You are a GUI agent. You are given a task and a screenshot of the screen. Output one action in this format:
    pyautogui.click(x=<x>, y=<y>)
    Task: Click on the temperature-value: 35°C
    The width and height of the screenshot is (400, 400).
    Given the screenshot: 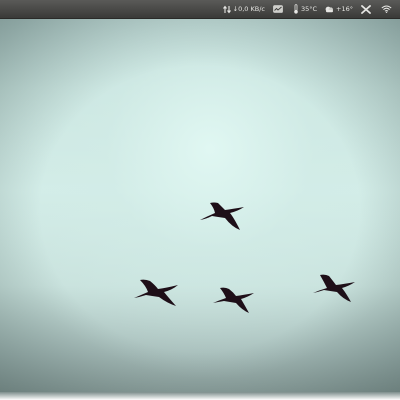 What is the action you would take?
    pyautogui.click(x=309, y=9)
    